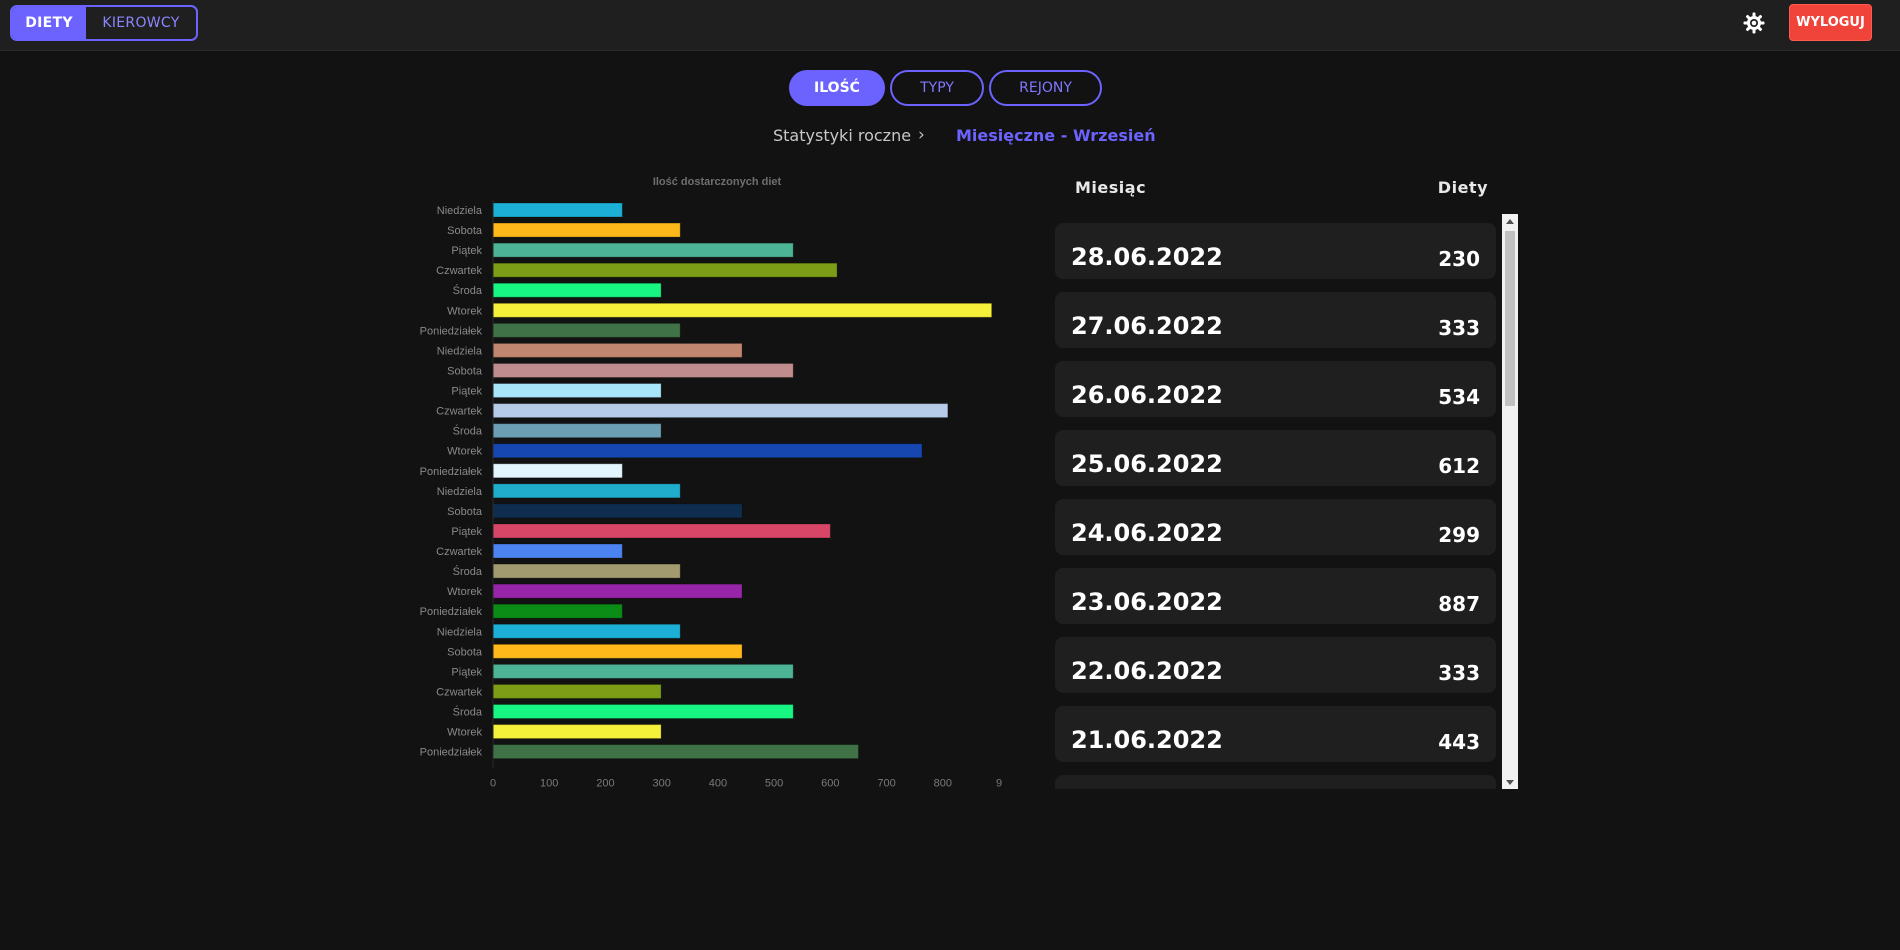 The width and height of the screenshot is (1900, 950). I want to click on view-switch: DIETY KIEROWCY, so click(104, 23).